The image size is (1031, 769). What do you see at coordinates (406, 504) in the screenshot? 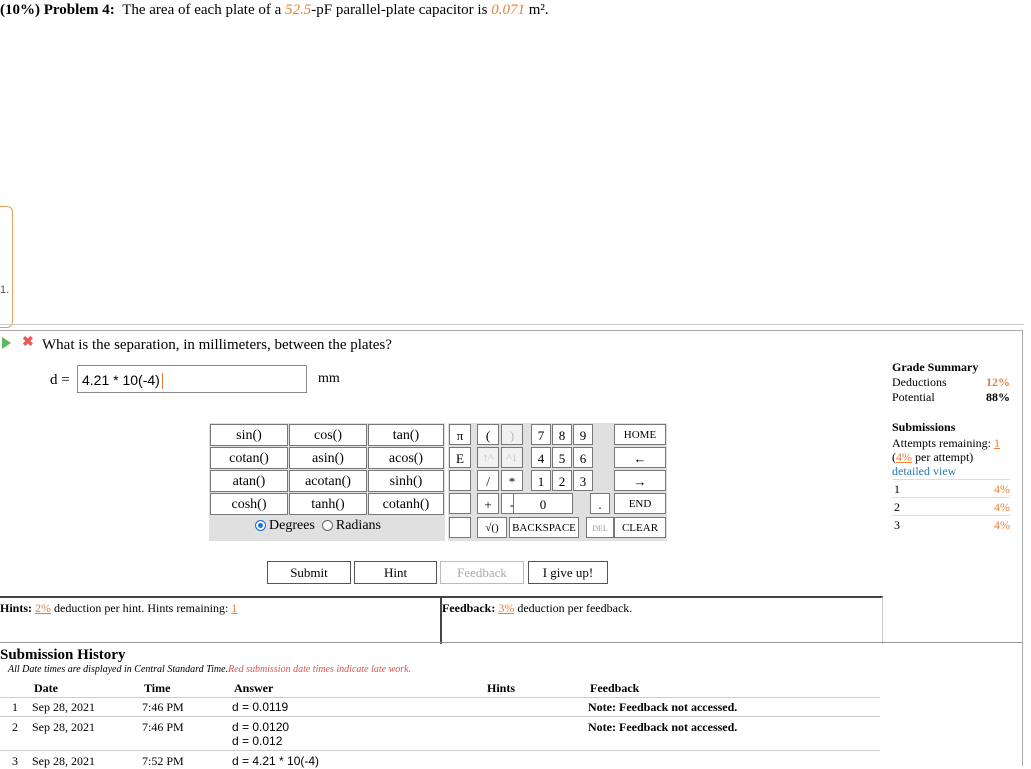
I see `cotanh-button: cotanh()` at bounding box center [406, 504].